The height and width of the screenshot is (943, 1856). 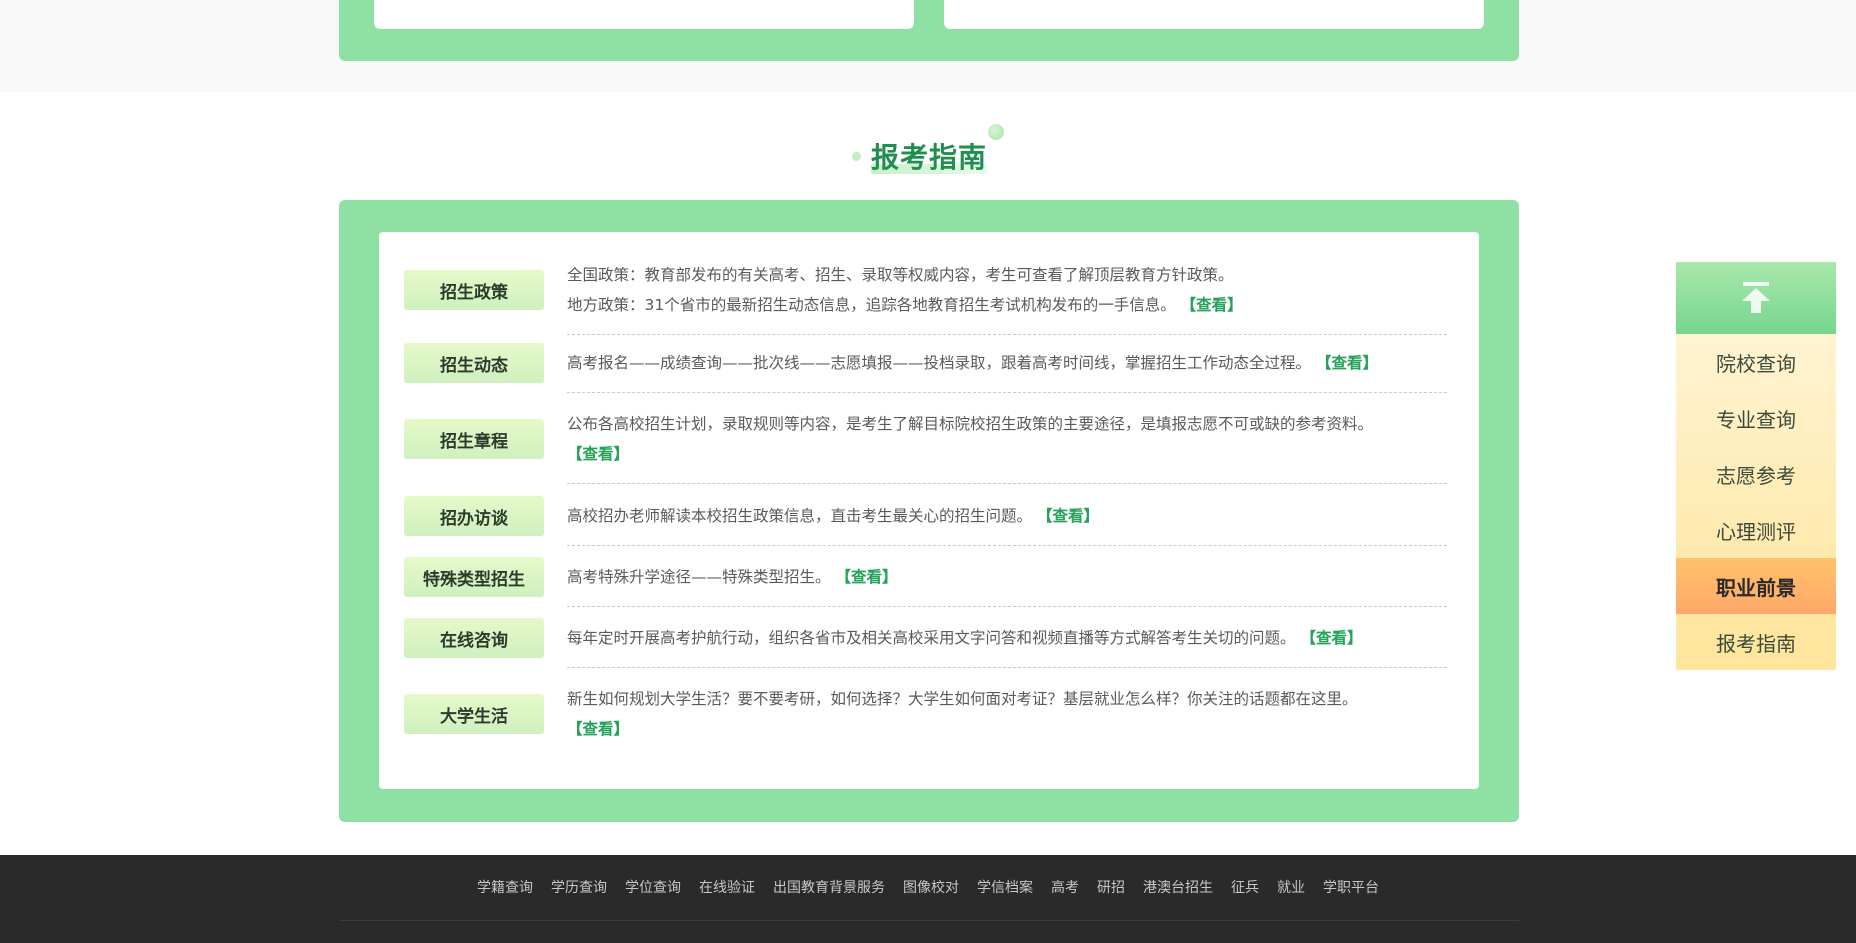 I want to click on guide-label-college-life: 大学生活, so click(x=474, y=714).